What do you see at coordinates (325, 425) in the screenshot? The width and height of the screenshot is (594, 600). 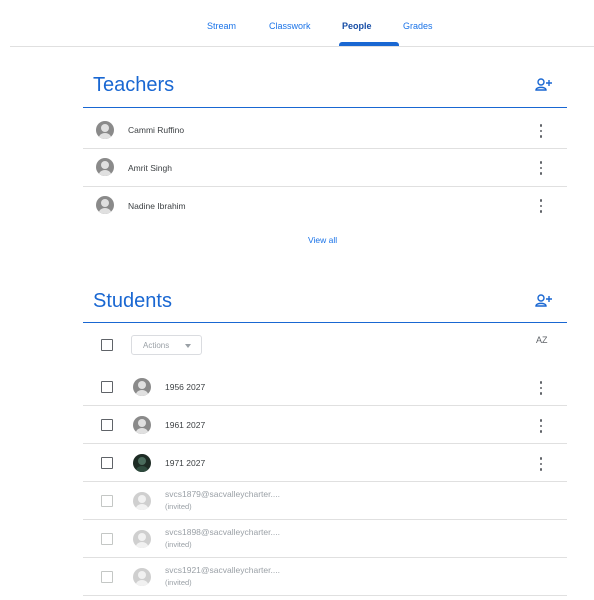 I see `student-row: 1961 2027` at bounding box center [325, 425].